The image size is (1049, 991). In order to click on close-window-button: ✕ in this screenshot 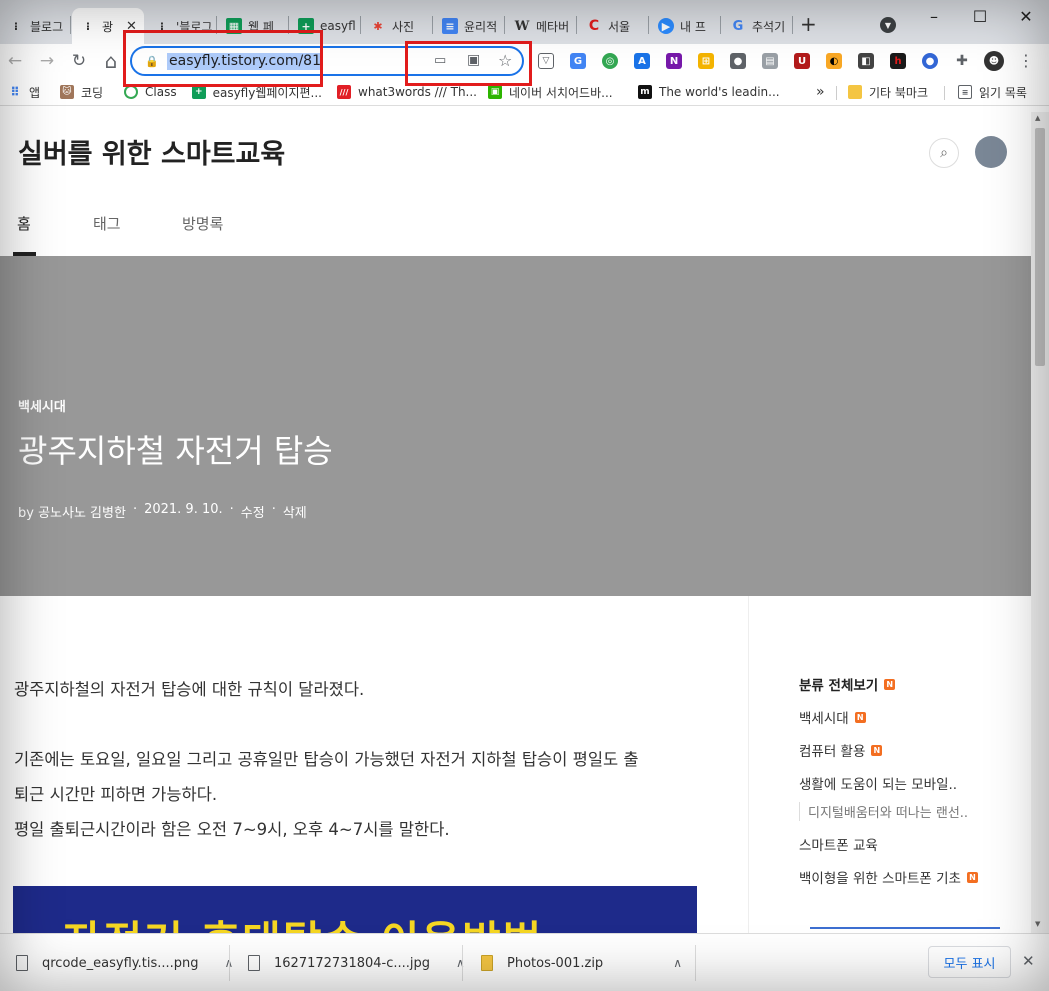, I will do `click(1026, 16)`.